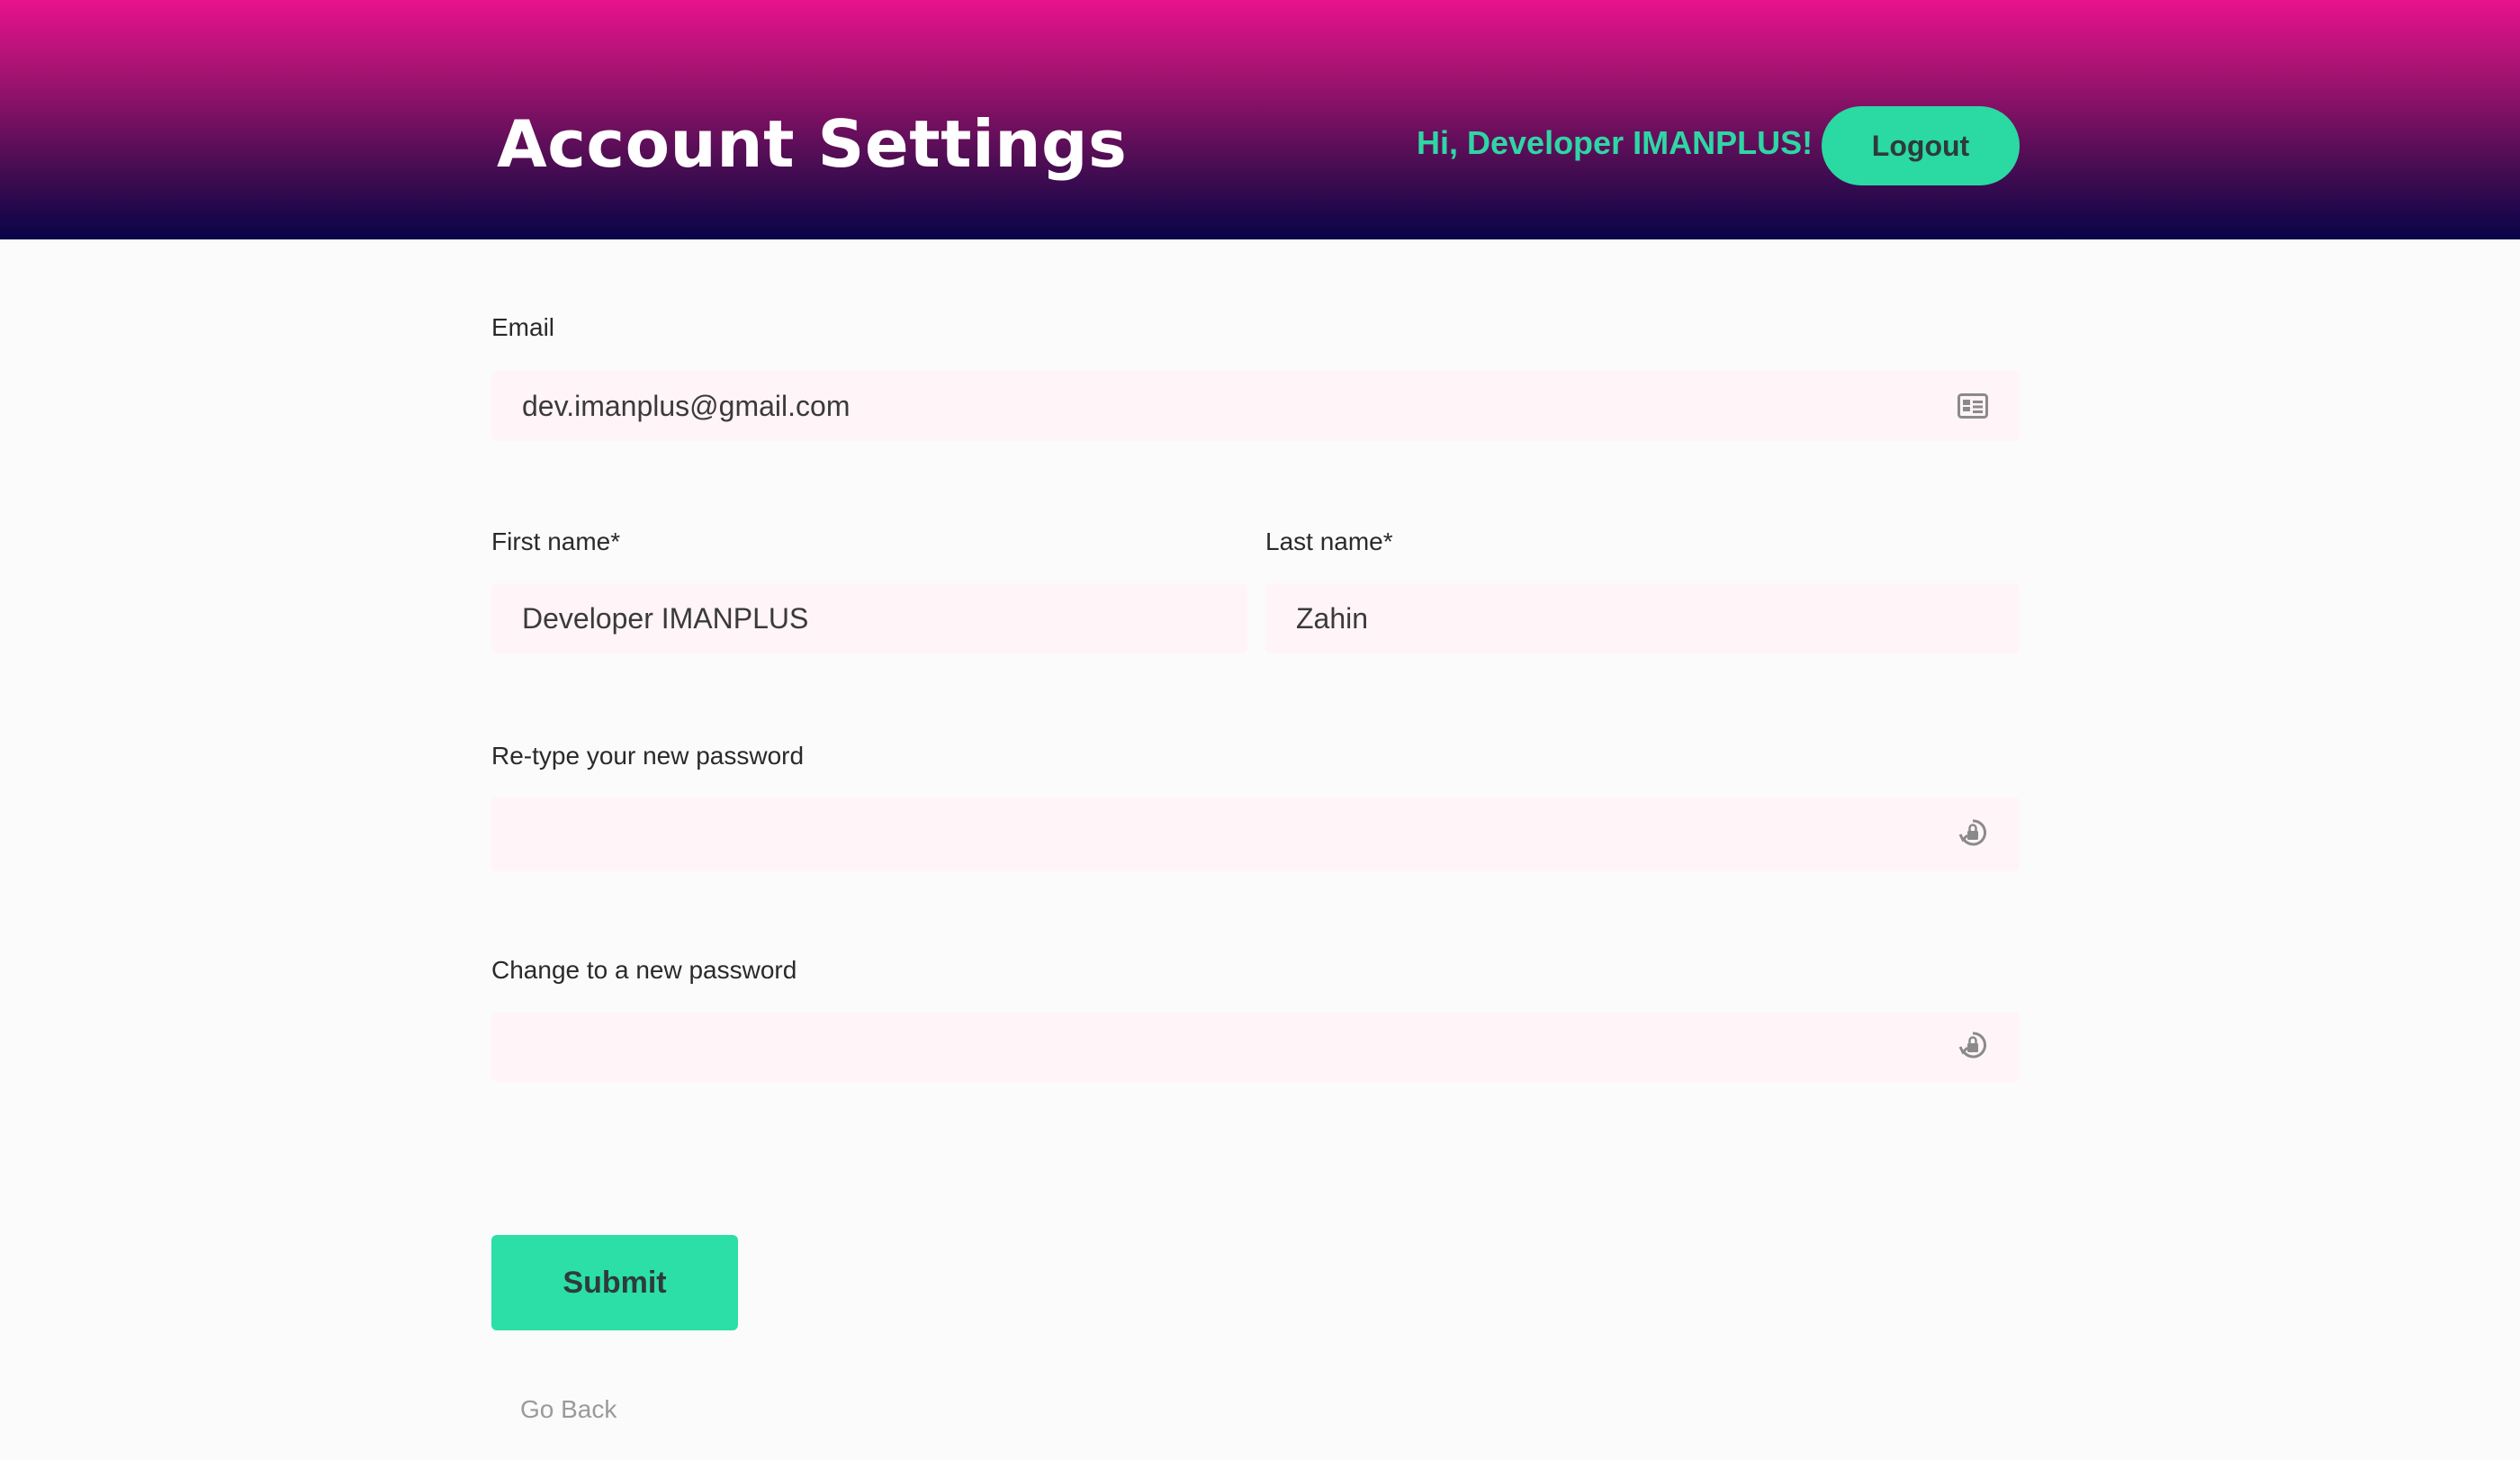  What do you see at coordinates (1615, 143) in the screenshot?
I see `user-greeting: Hi, Developer IMANPLUS!` at bounding box center [1615, 143].